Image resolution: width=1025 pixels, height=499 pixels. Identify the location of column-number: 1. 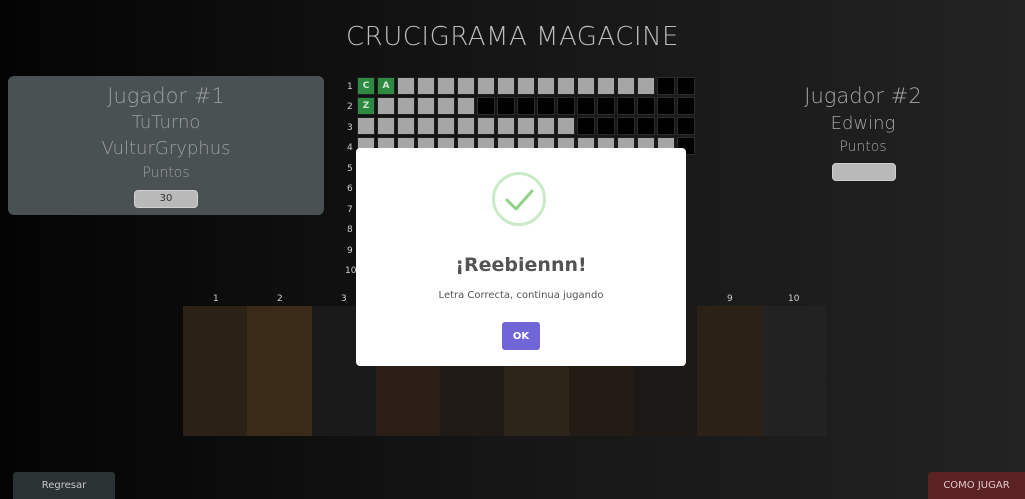
(216, 299).